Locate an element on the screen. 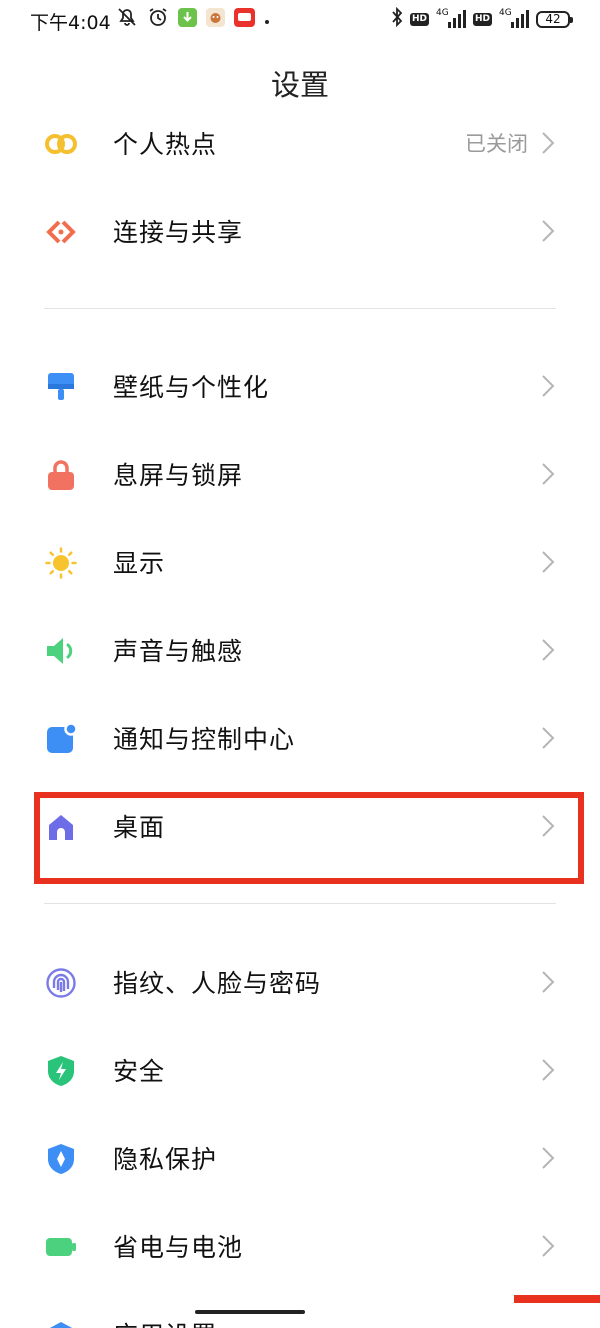 This screenshot has width=600, height=1328. highlight-decoration is located at coordinates (557, 1299).